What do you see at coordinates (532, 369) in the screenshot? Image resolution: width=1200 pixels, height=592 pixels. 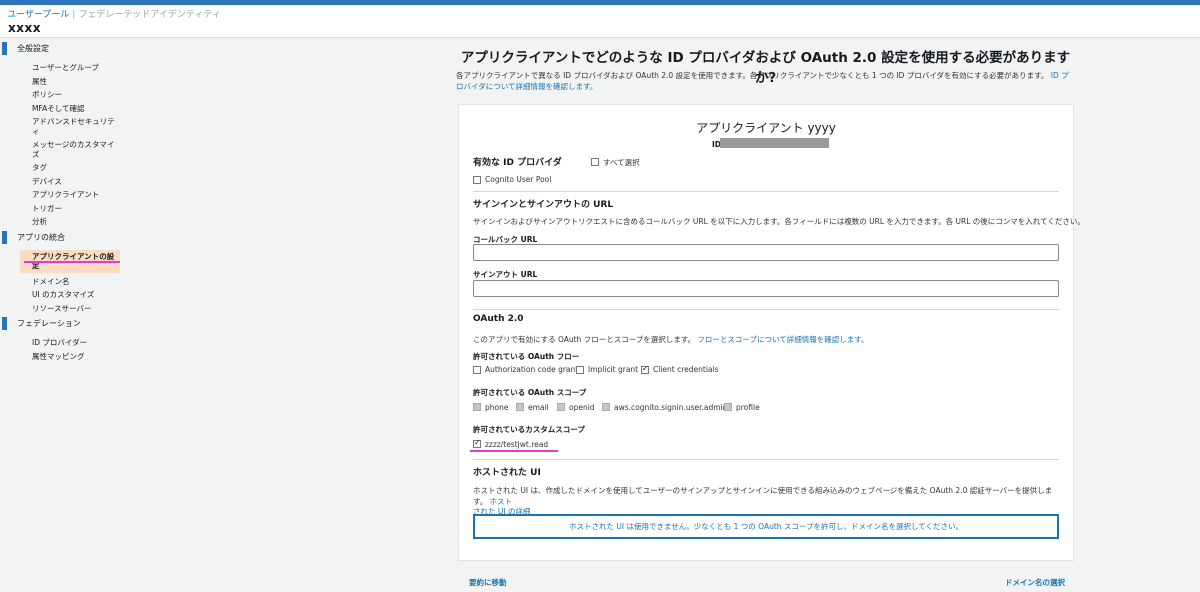 I see `authorization-code-grant-label: Authorization code grant` at bounding box center [532, 369].